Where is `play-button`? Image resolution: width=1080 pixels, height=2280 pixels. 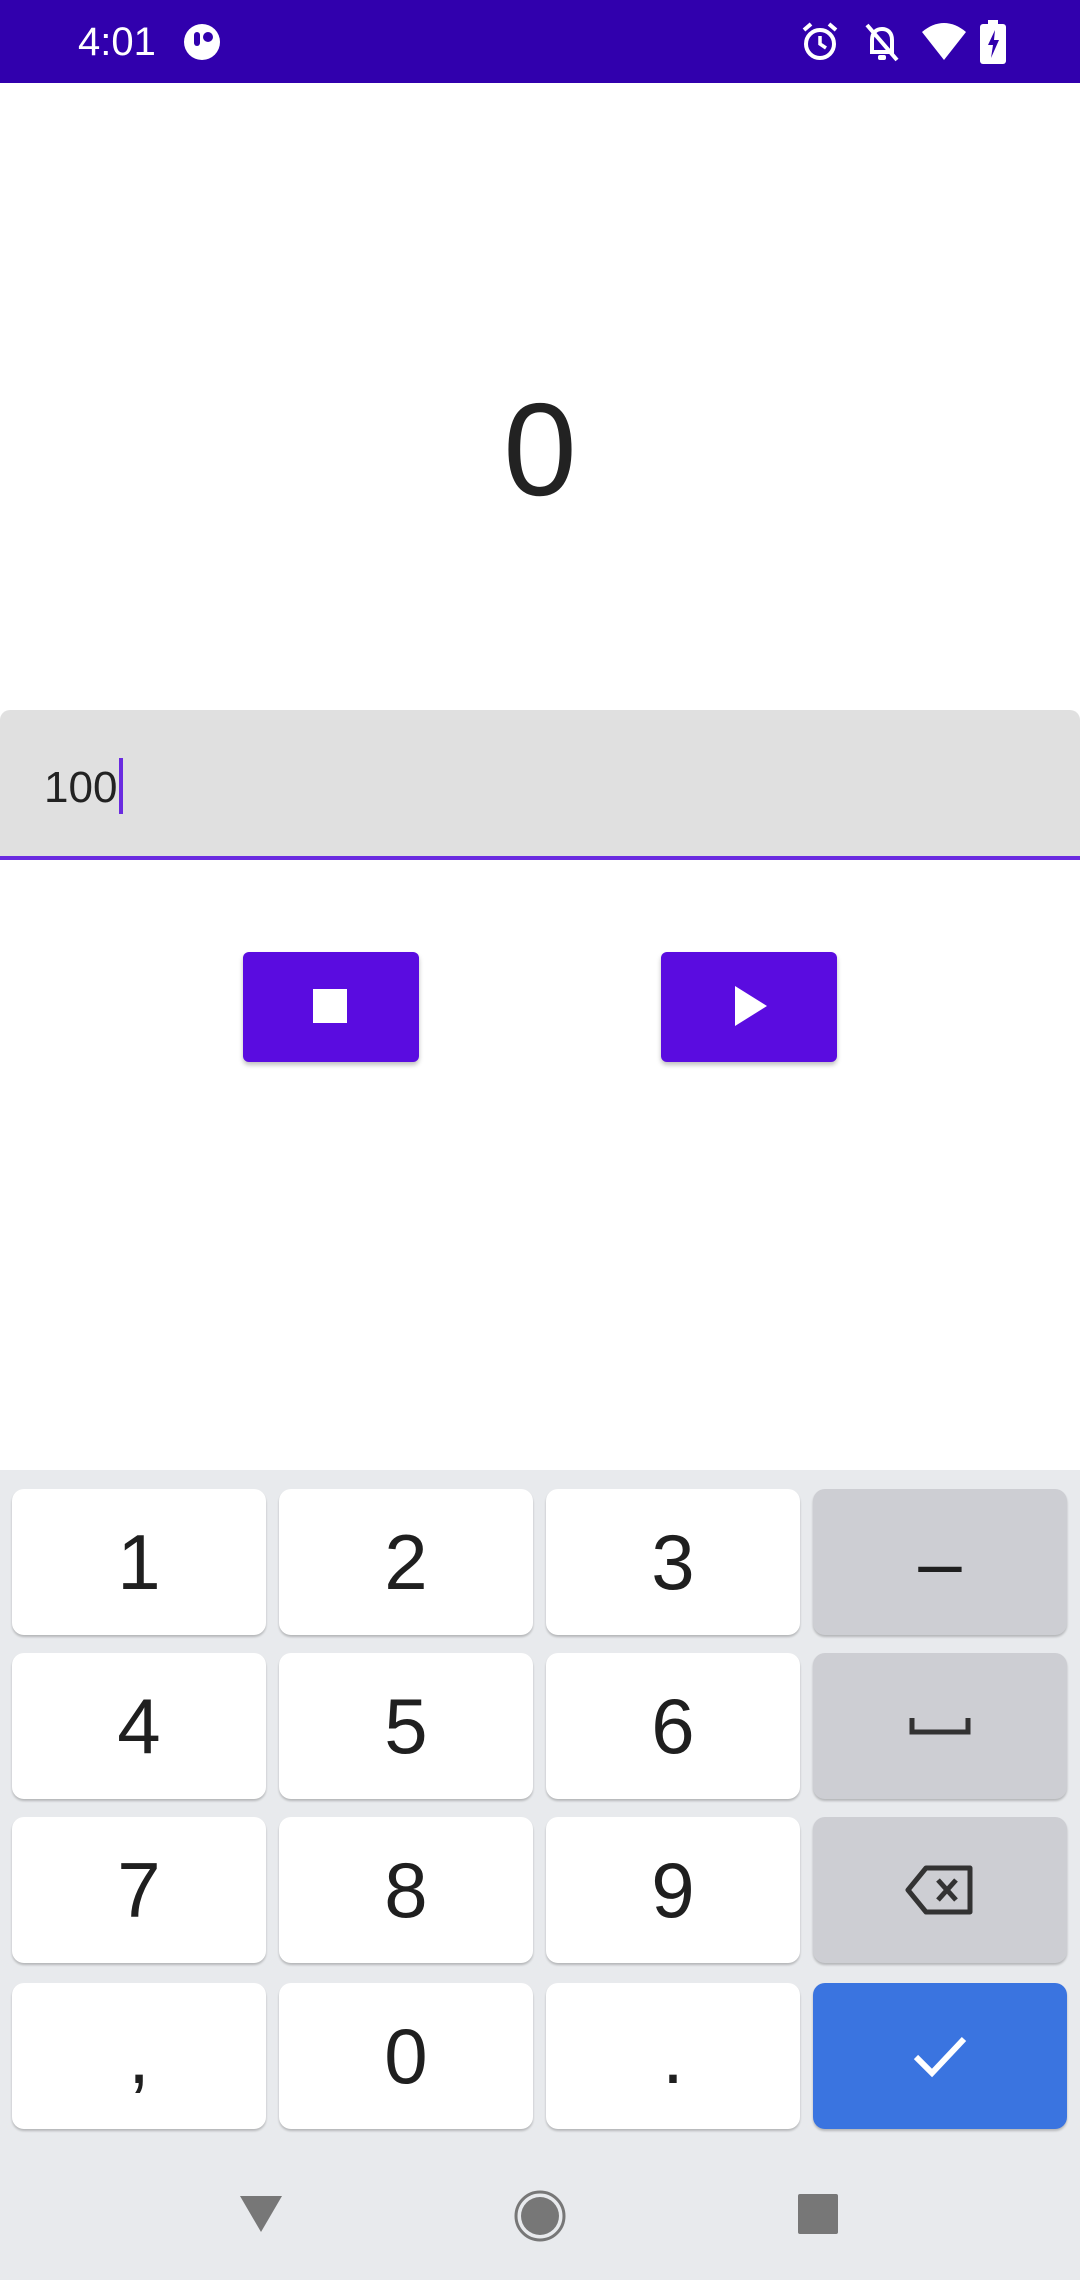
play-button is located at coordinates (749, 1007).